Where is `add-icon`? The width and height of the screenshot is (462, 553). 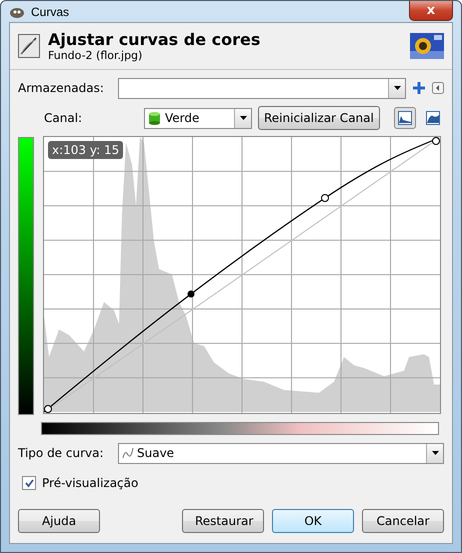
add-icon is located at coordinates (419, 88).